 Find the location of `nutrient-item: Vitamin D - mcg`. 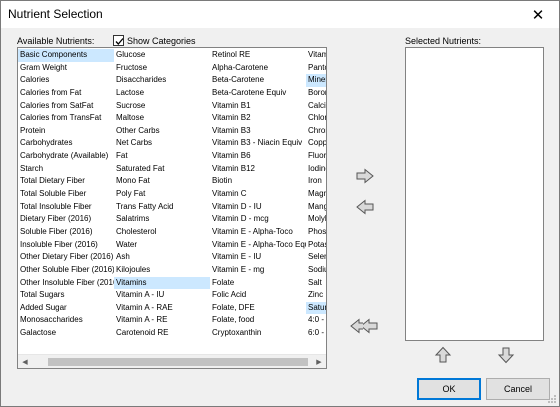

nutrient-item: Vitamin D - mcg is located at coordinates (258, 219).